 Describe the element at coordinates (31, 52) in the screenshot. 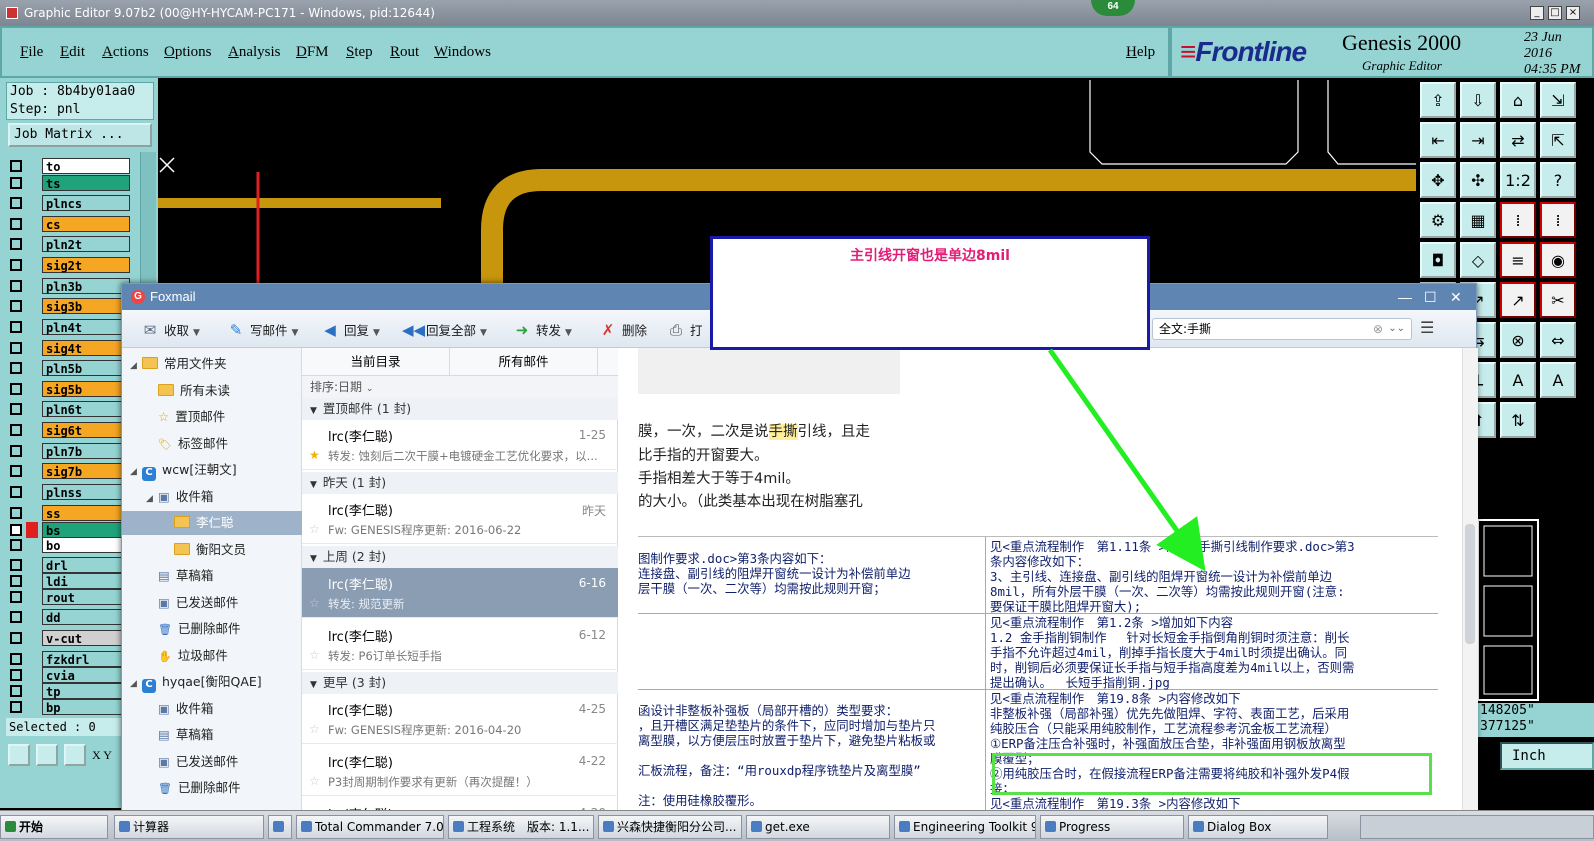

I see `menu-file: File` at that location.